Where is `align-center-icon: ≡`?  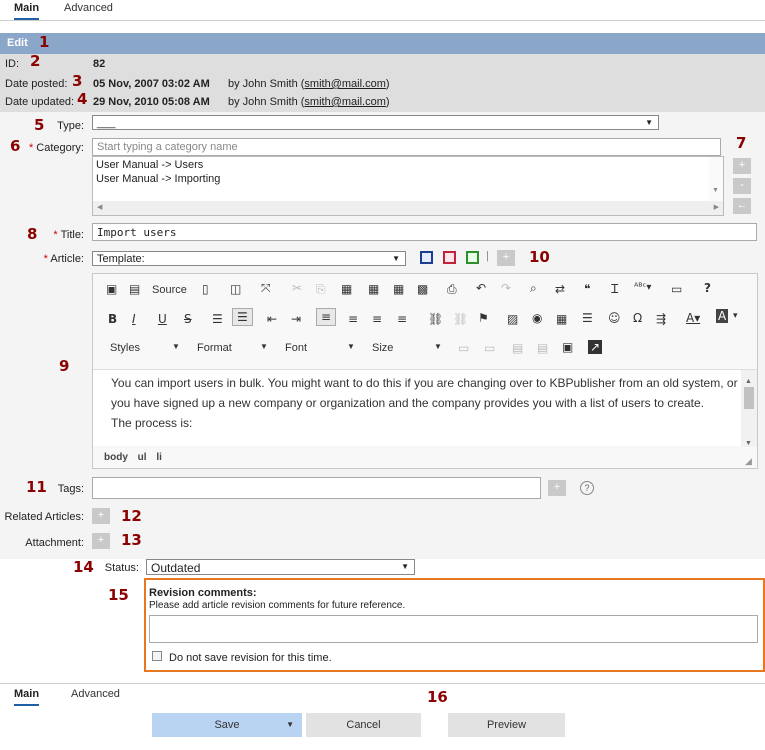 align-center-icon: ≡ is located at coordinates (353, 319).